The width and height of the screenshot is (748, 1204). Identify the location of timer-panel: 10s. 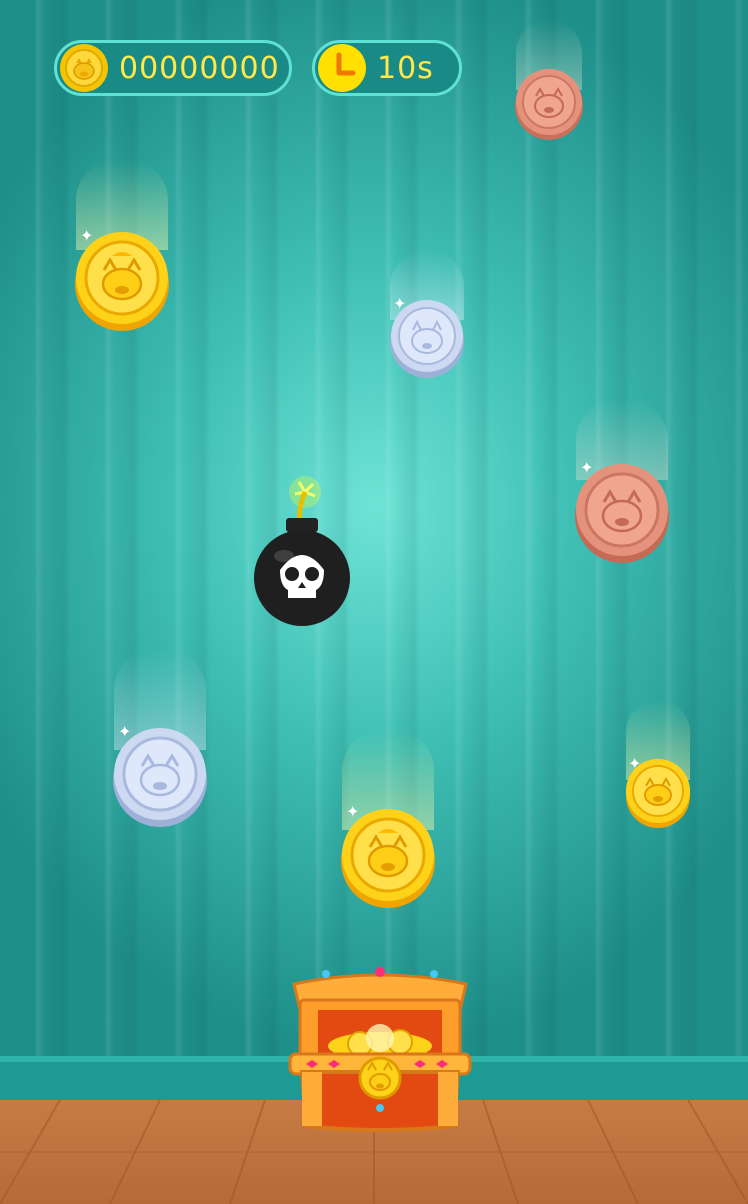
(387, 68).